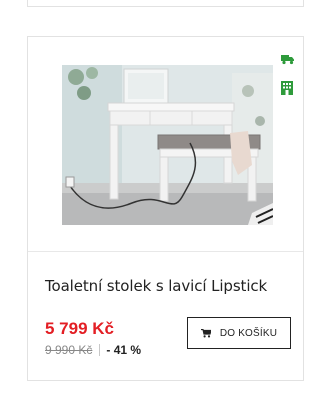  Describe the element at coordinates (124, 350) in the screenshot. I see `discount-badge: - 41 %` at that location.